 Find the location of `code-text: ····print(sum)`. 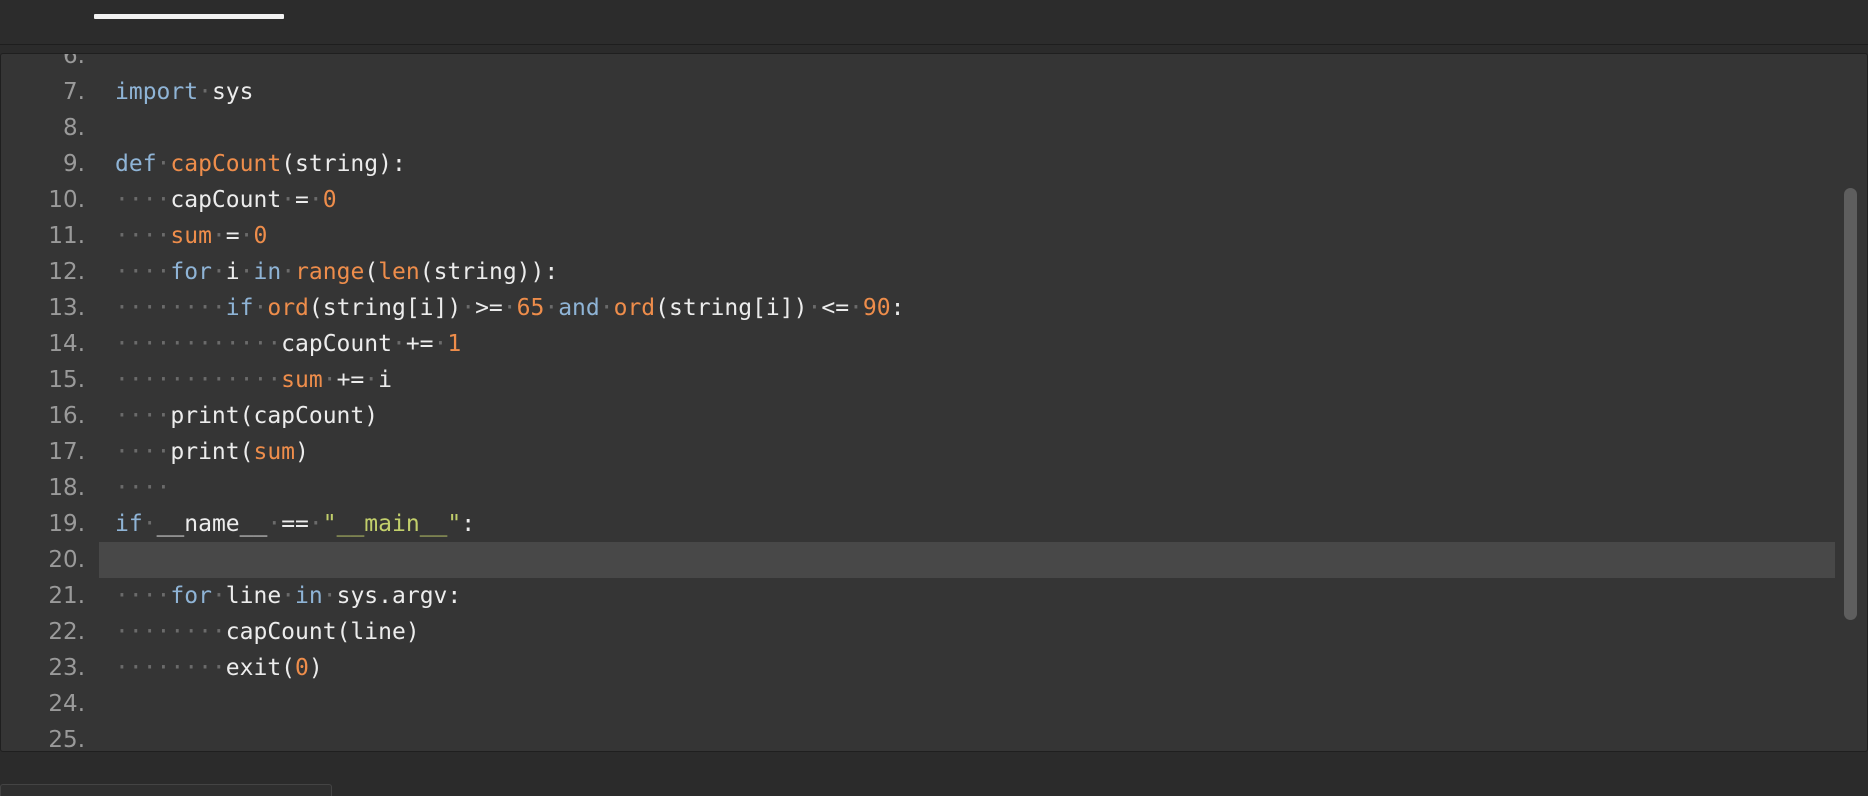

code-text: ····print(sum) is located at coordinates (212, 452).